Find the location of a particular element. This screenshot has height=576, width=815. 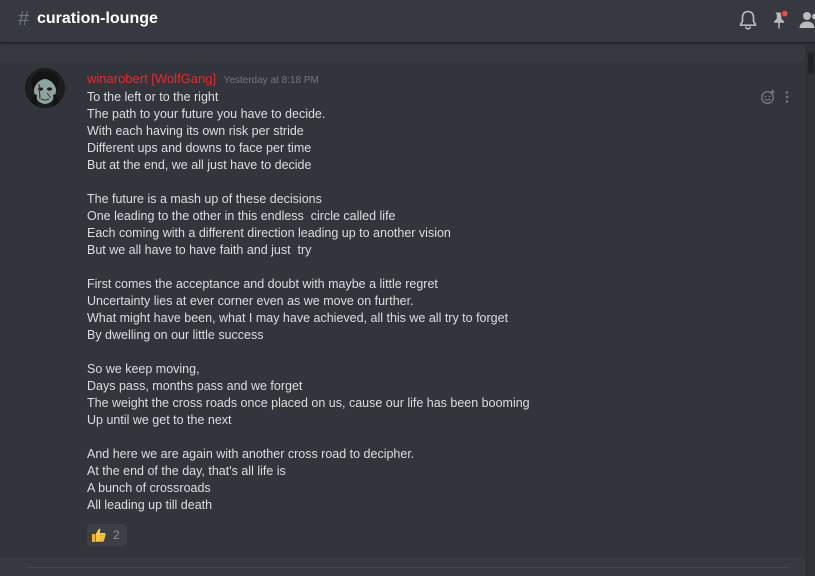

pin-icon is located at coordinates (779, 20).